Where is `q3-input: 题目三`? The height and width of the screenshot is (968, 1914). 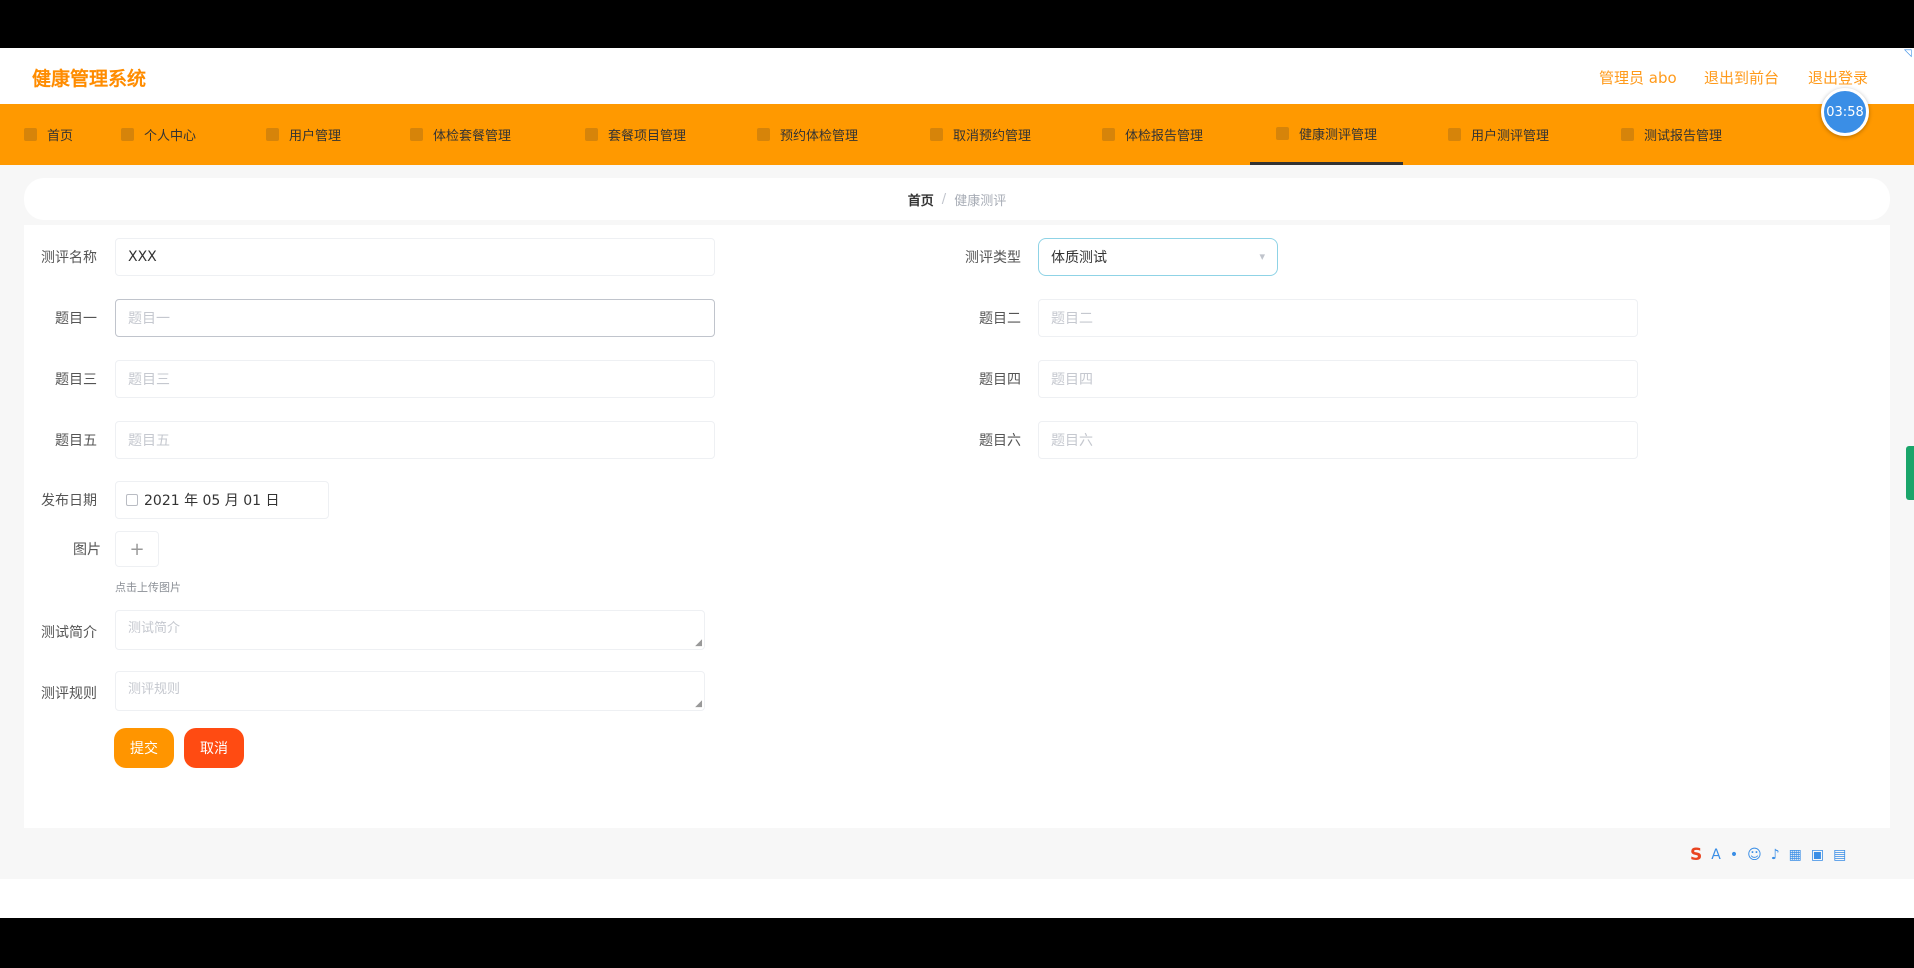 q3-input: 题目三 is located at coordinates (415, 379).